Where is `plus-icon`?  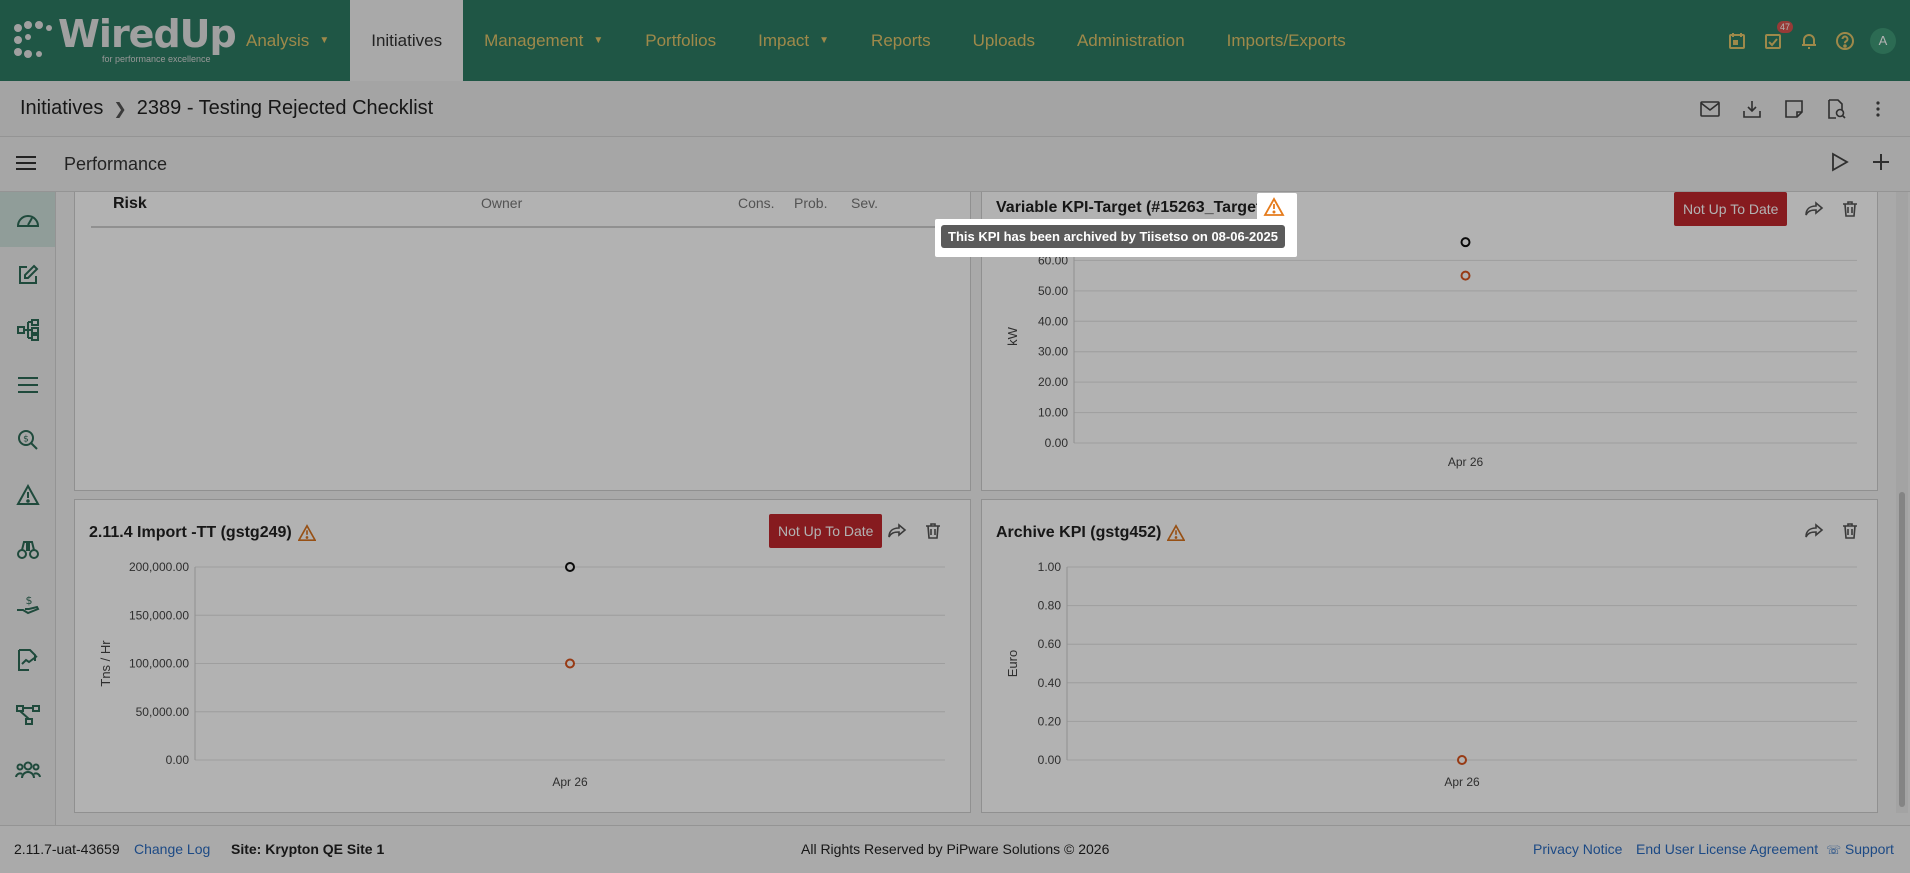 plus-icon is located at coordinates (1881, 164).